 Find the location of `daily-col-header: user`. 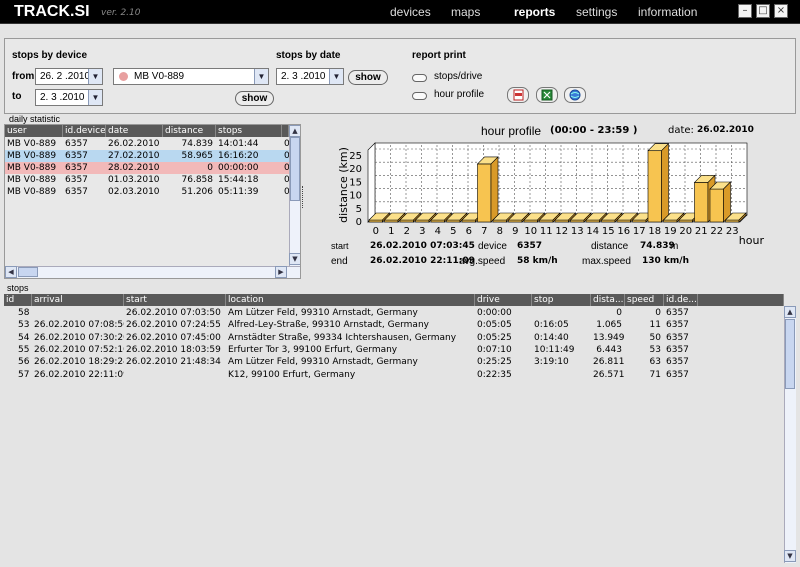

daily-col-header: user is located at coordinates (34, 131).